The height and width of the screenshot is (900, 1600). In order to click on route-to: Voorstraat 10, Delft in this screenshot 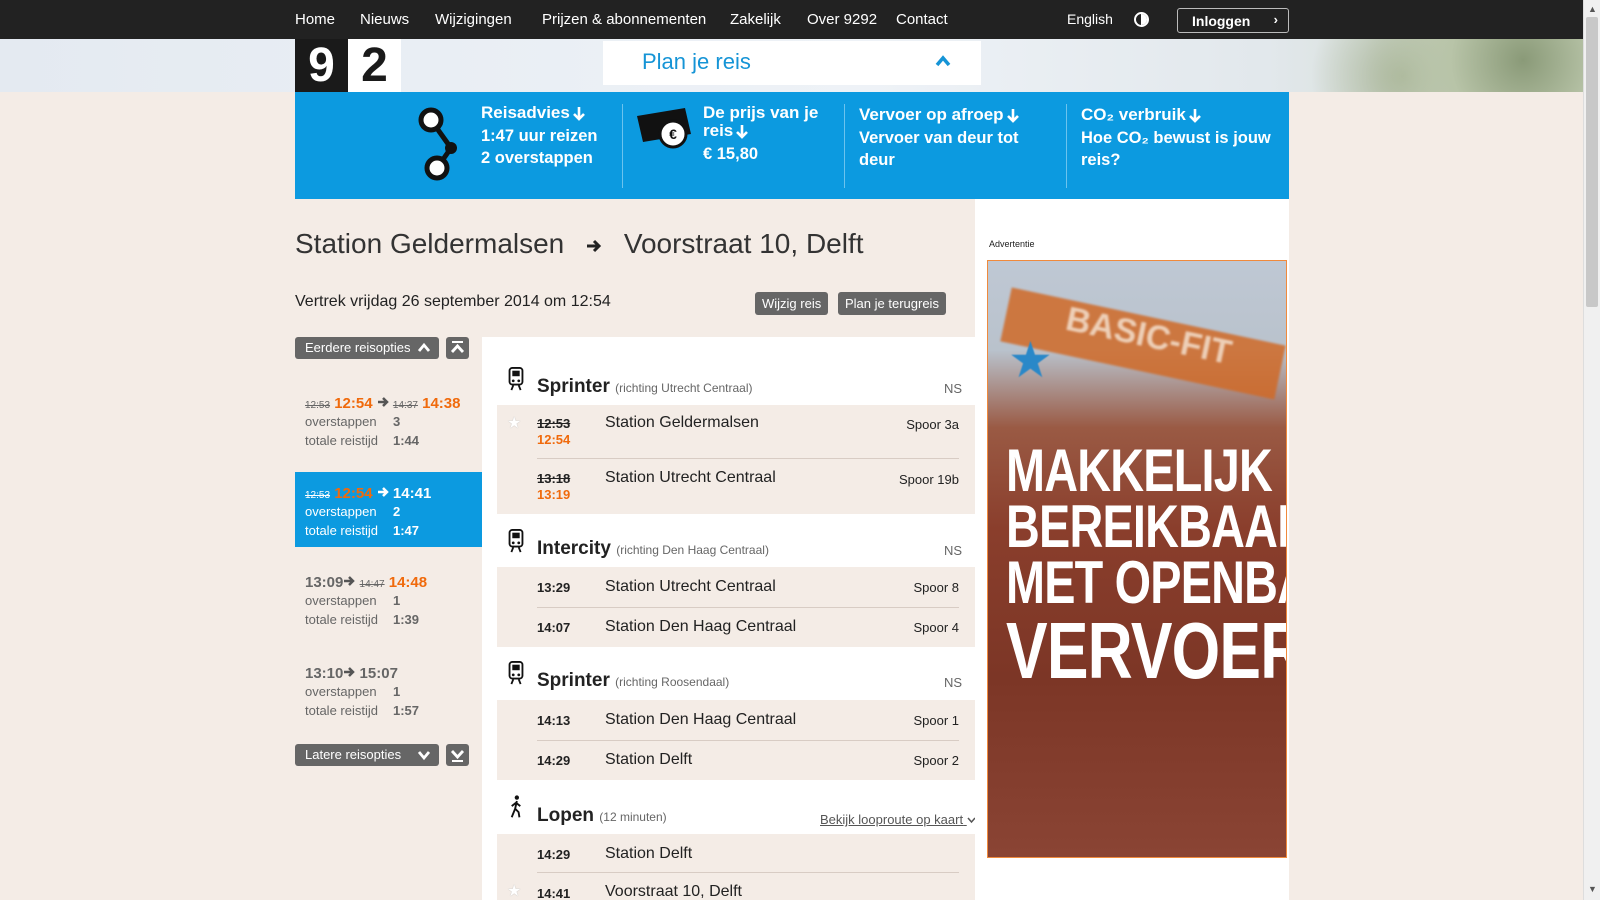, I will do `click(743, 243)`.